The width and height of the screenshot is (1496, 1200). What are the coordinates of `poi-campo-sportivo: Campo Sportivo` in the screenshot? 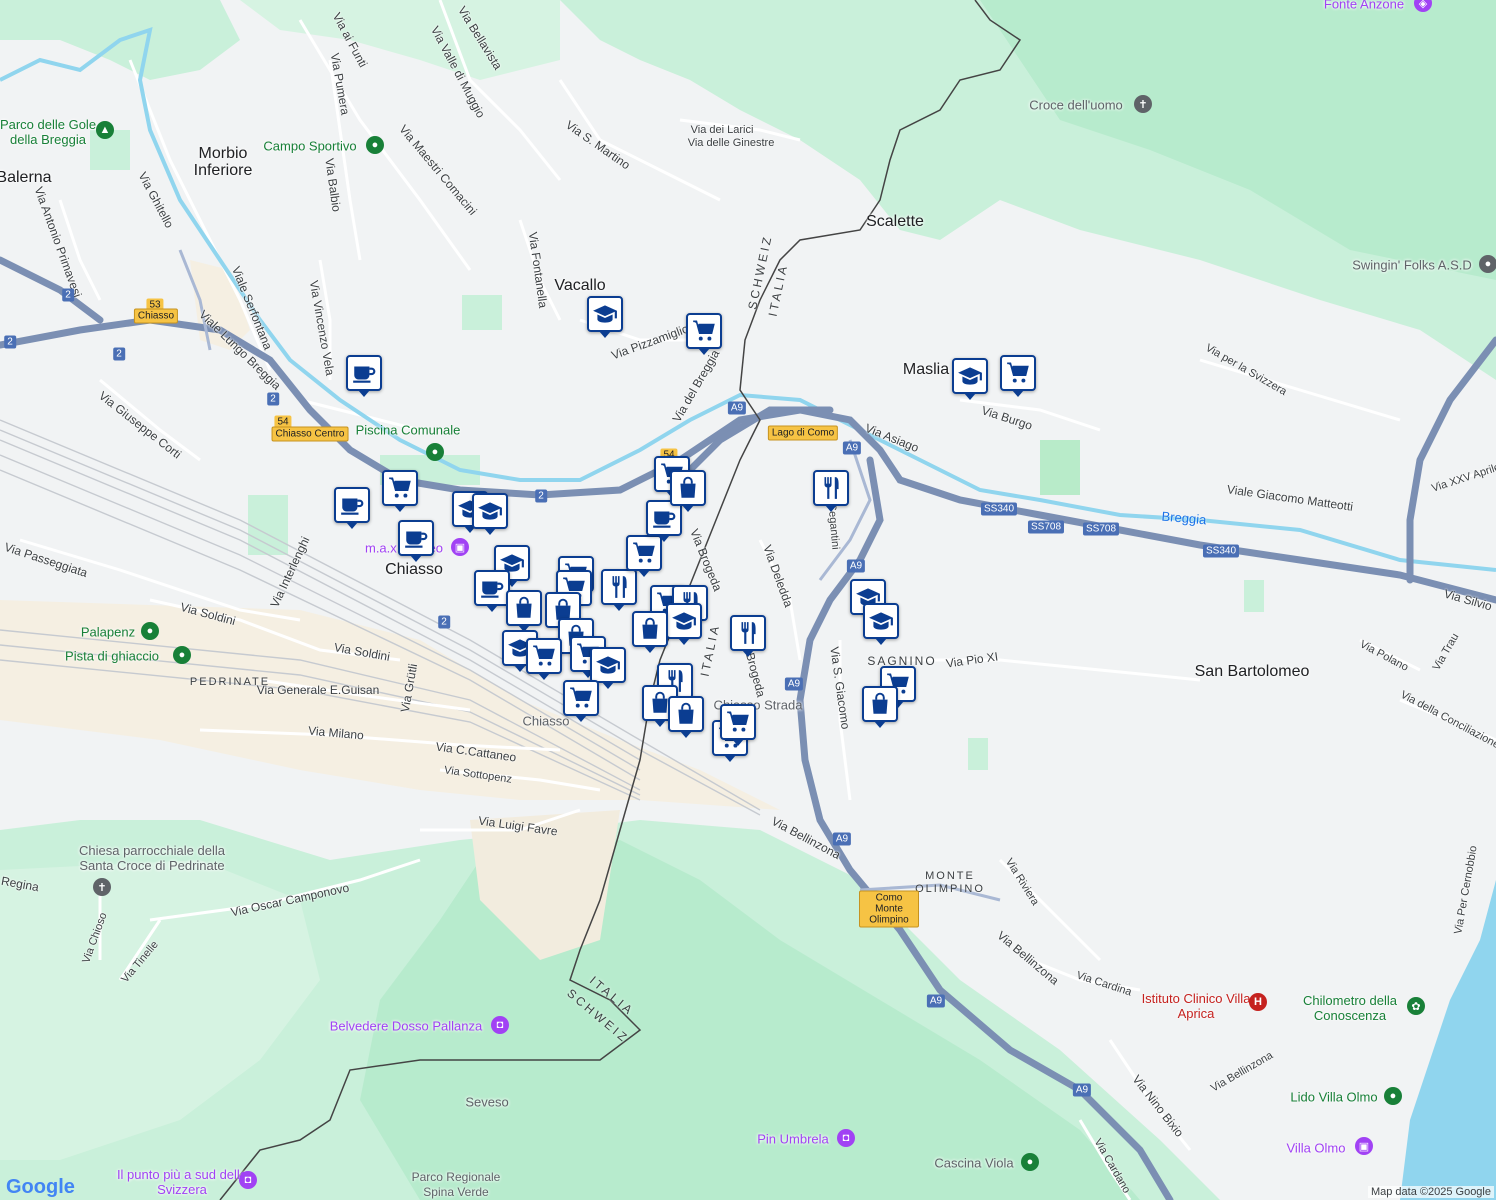 It's located at (309, 146).